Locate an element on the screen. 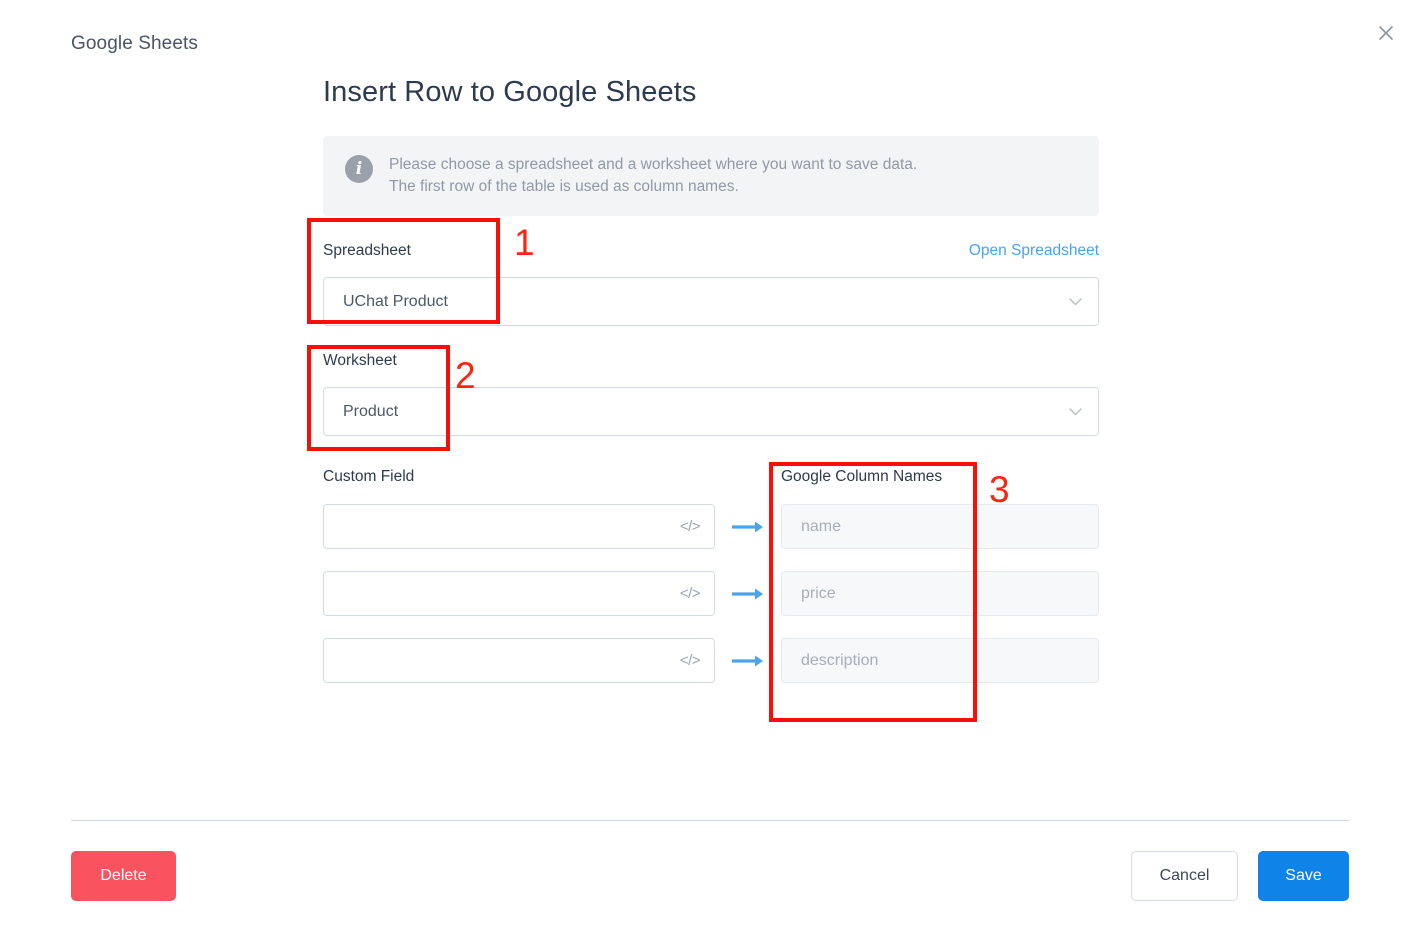 The height and width of the screenshot is (932, 1420). google-column-name-field: description is located at coordinates (940, 660).